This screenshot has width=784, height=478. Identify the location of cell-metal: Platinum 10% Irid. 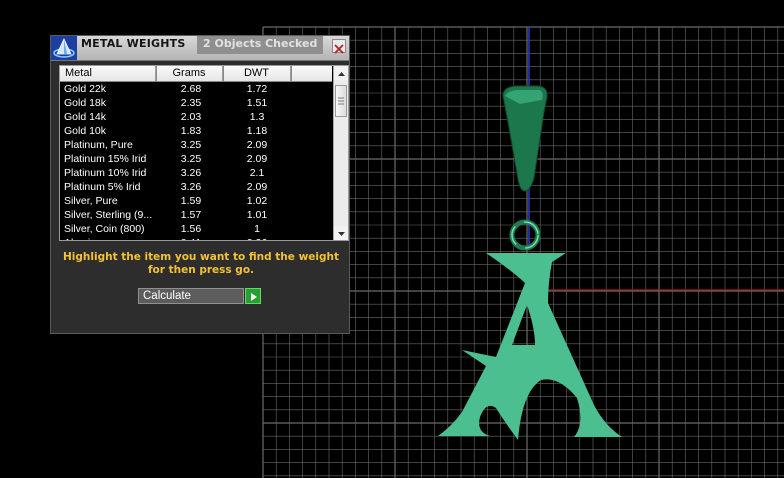
(105, 173).